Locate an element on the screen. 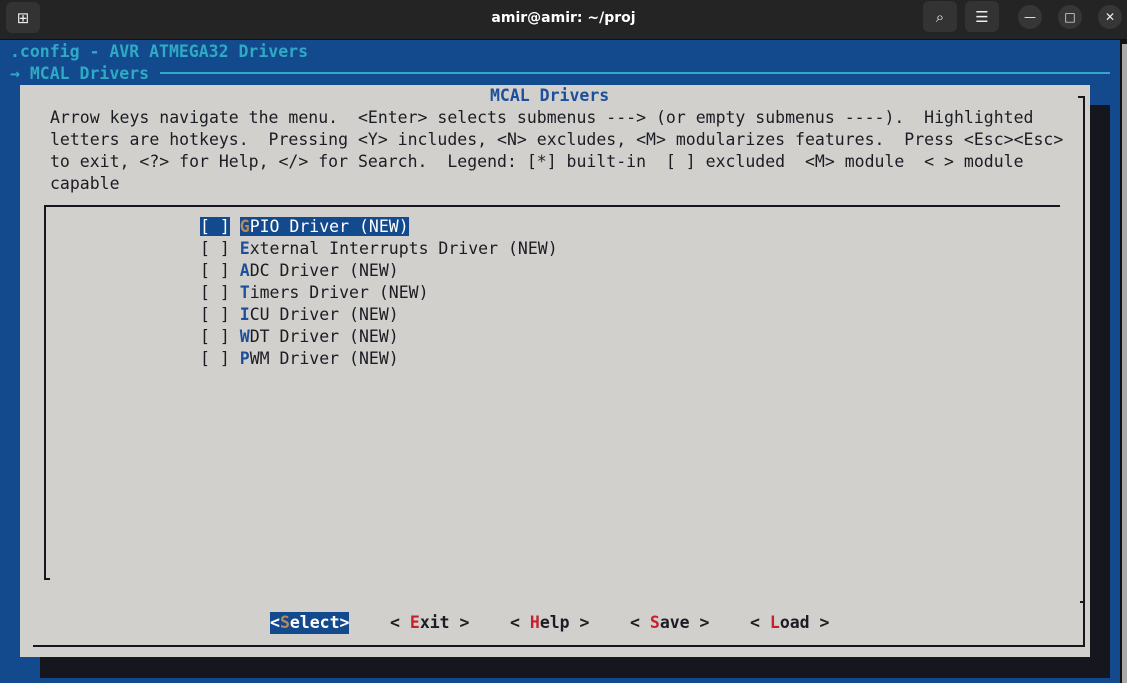 This screenshot has width=1127, height=683. hotkey-letter: T is located at coordinates (244, 292).